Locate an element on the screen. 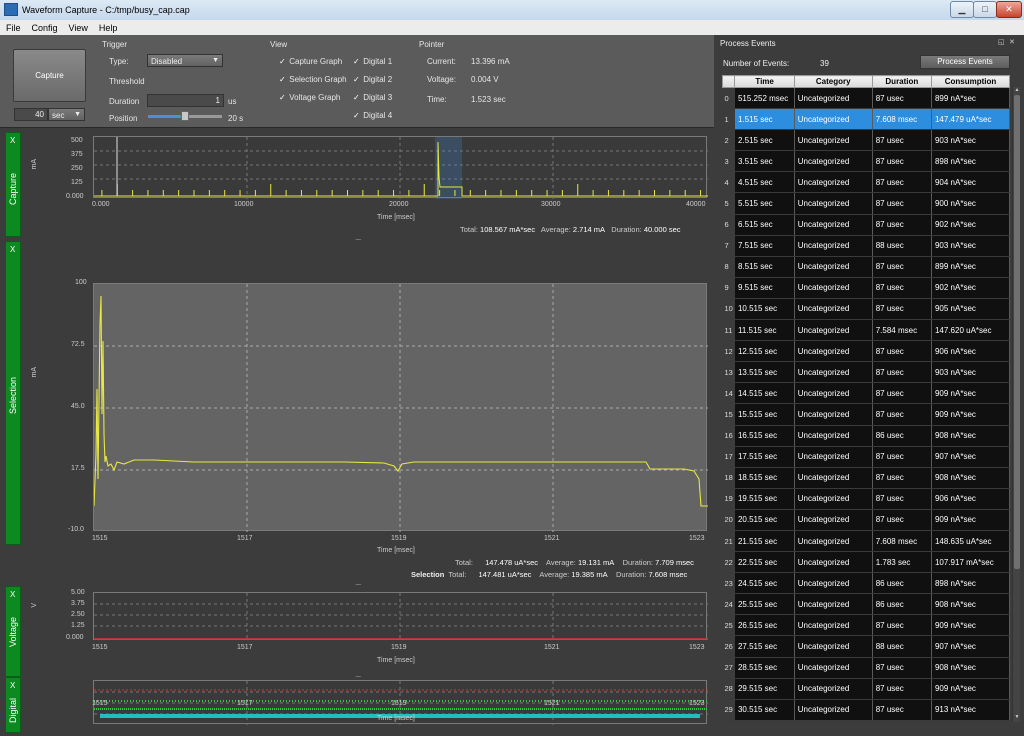 This screenshot has width=1024, height=736. digital-1-checkbox: ✓ Digital 1 is located at coordinates (372, 61).